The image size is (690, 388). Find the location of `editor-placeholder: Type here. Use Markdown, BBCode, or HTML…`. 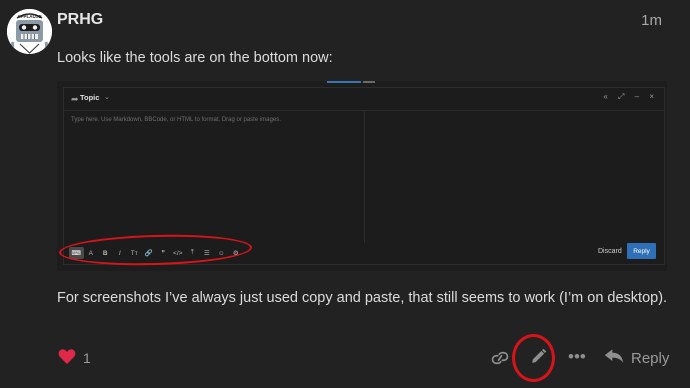

editor-placeholder: Type here. Use Markdown, BBCode, or HTML… is located at coordinates (176, 120).